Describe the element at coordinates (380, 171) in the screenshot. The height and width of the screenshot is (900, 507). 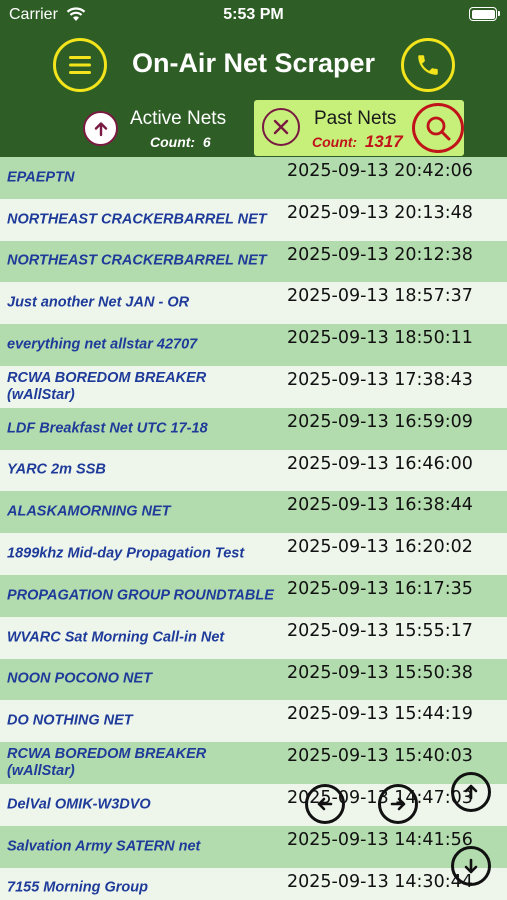
I see `net-date: 2025-09-13 20:42:06` at that location.